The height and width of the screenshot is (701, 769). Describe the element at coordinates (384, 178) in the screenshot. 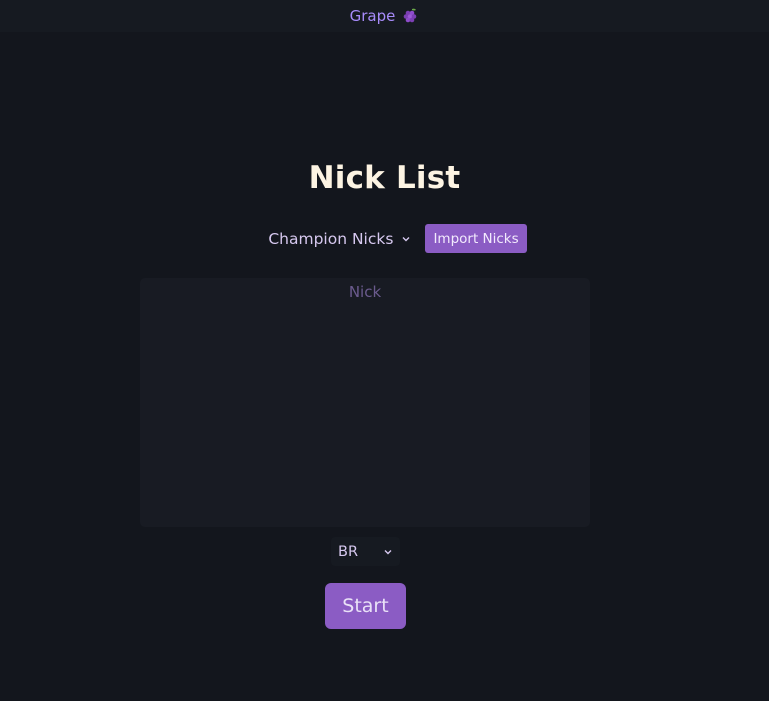

I see `page-title: Nick List` at that location.